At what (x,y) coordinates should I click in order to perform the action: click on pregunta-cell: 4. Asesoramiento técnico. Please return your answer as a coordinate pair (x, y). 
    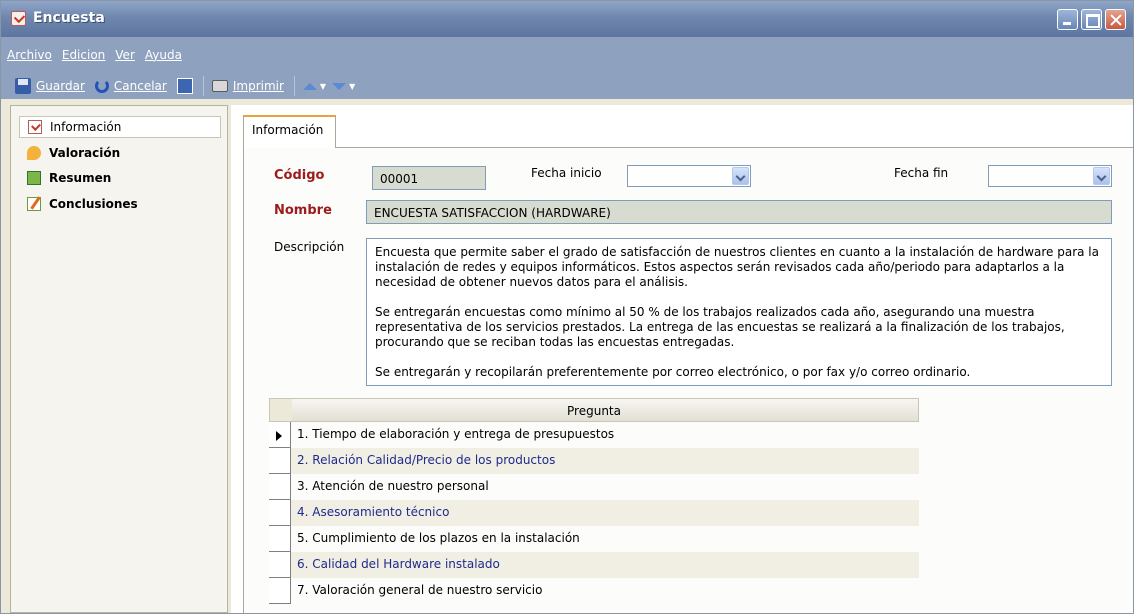
    Looking at the image, I should click on (605, 513).